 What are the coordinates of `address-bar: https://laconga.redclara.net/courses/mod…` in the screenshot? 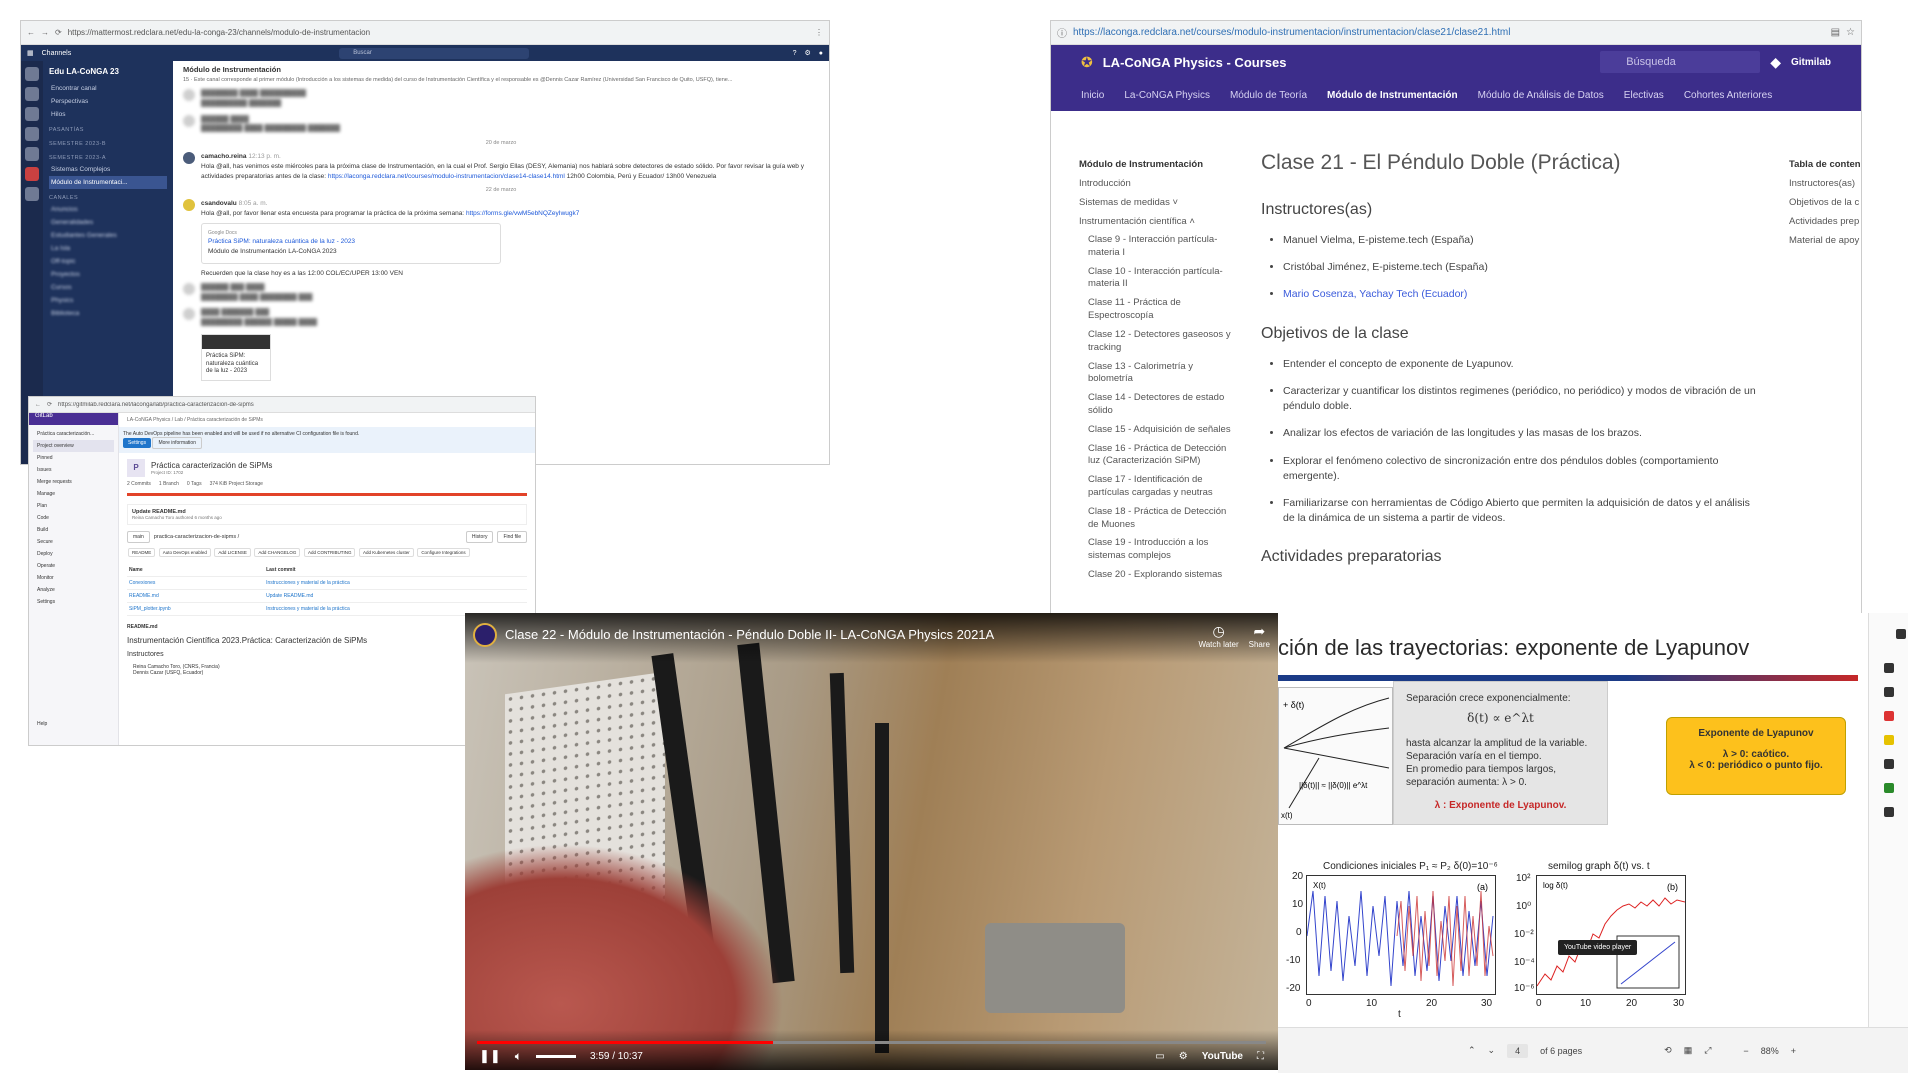 It's located at (1449, 32).